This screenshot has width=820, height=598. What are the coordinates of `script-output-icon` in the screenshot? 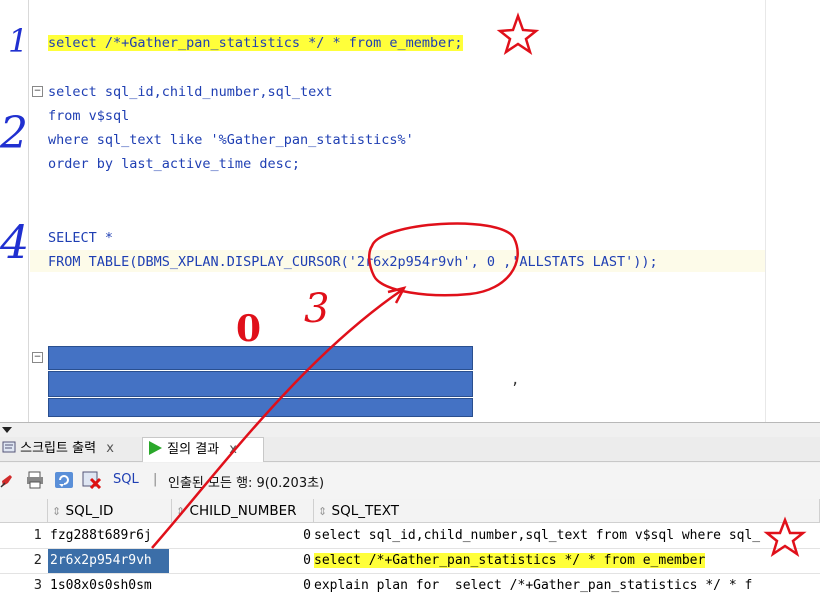 It's located at (9, 447).